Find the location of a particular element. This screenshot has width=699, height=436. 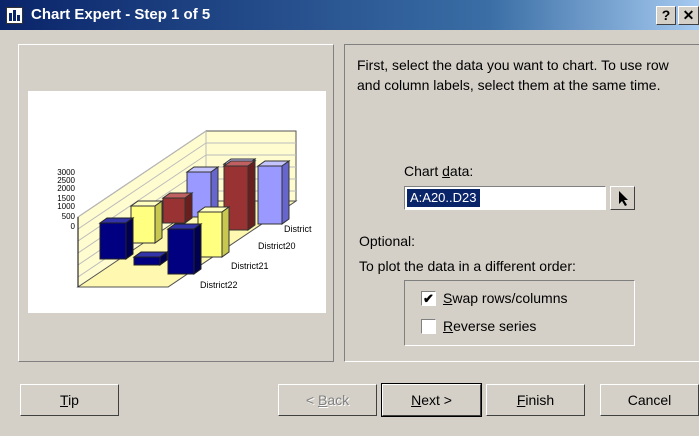

cancel-button: Cancel is located at coordinates (649, 400).